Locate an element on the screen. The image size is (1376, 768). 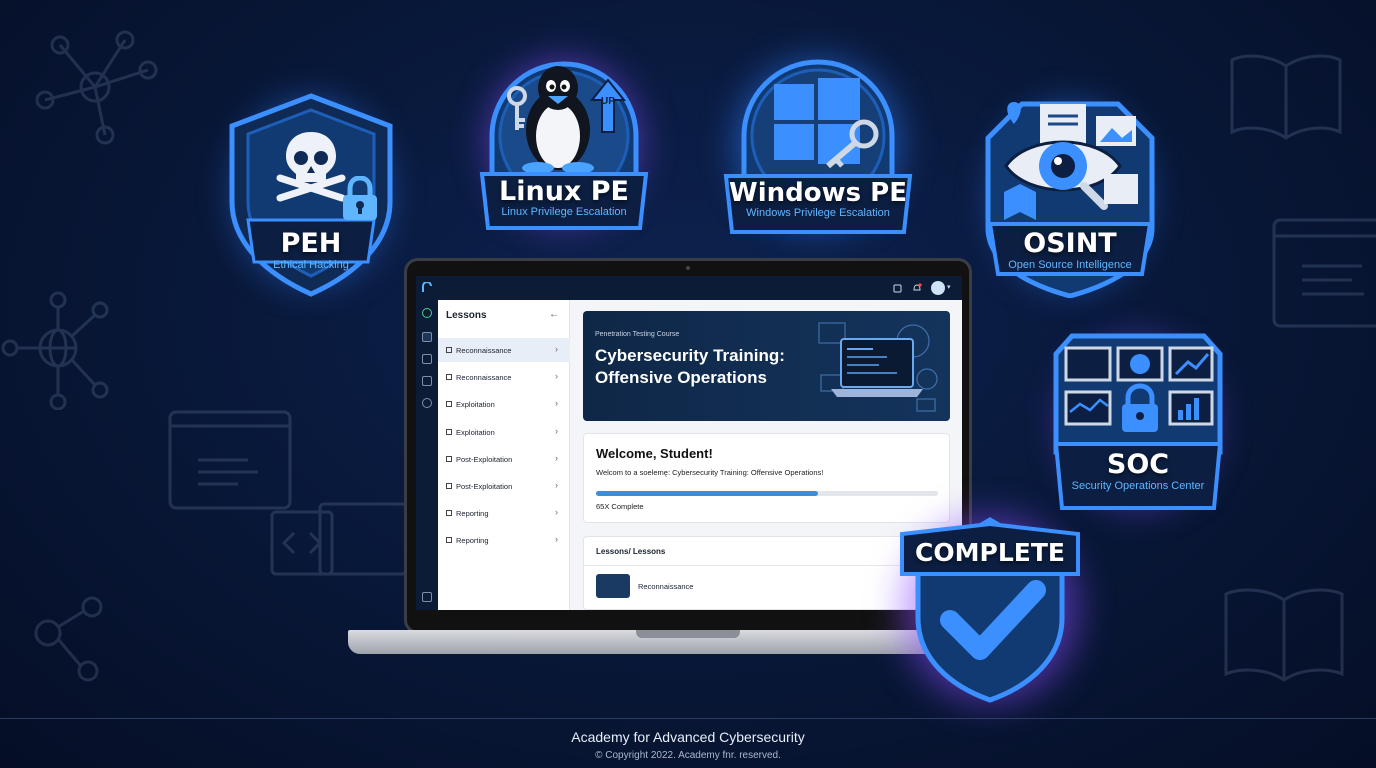
book-icon is located at coordinates (1284, 635).